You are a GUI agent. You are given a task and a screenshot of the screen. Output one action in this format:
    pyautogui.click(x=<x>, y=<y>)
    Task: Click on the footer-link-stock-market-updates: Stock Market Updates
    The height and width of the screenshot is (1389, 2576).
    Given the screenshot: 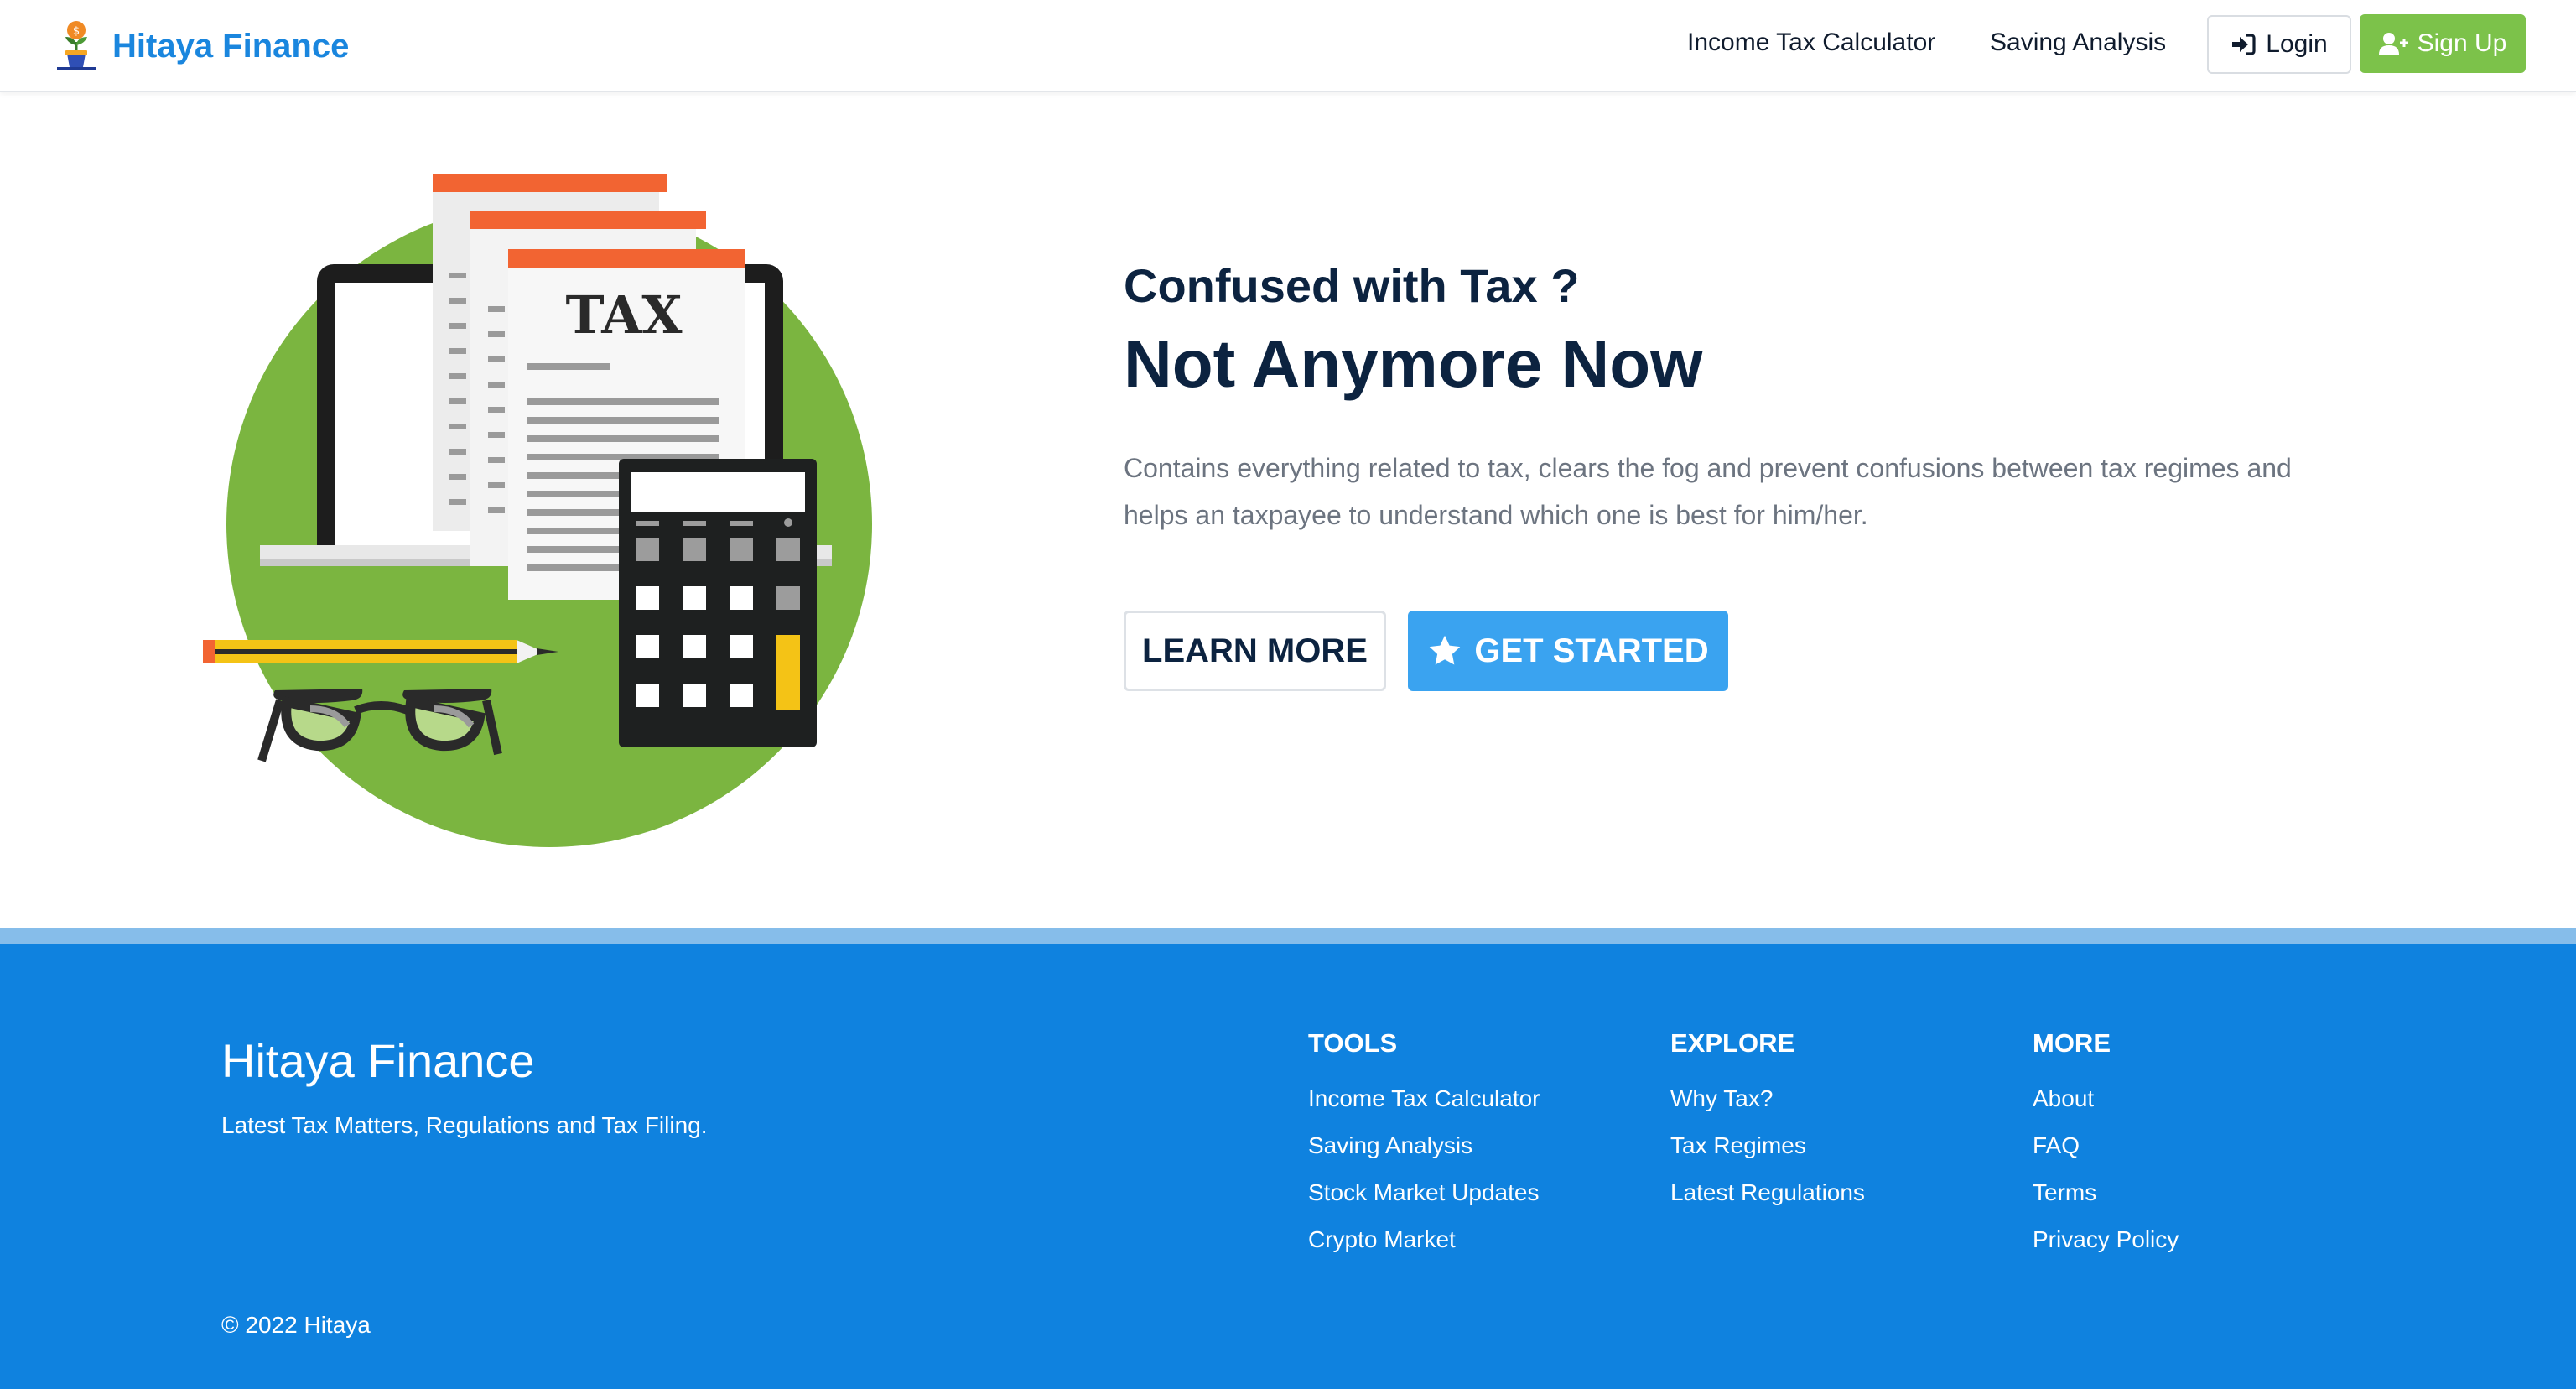 What is the action you would take?
    pyautogui.click(x=1424, y=1192)
    